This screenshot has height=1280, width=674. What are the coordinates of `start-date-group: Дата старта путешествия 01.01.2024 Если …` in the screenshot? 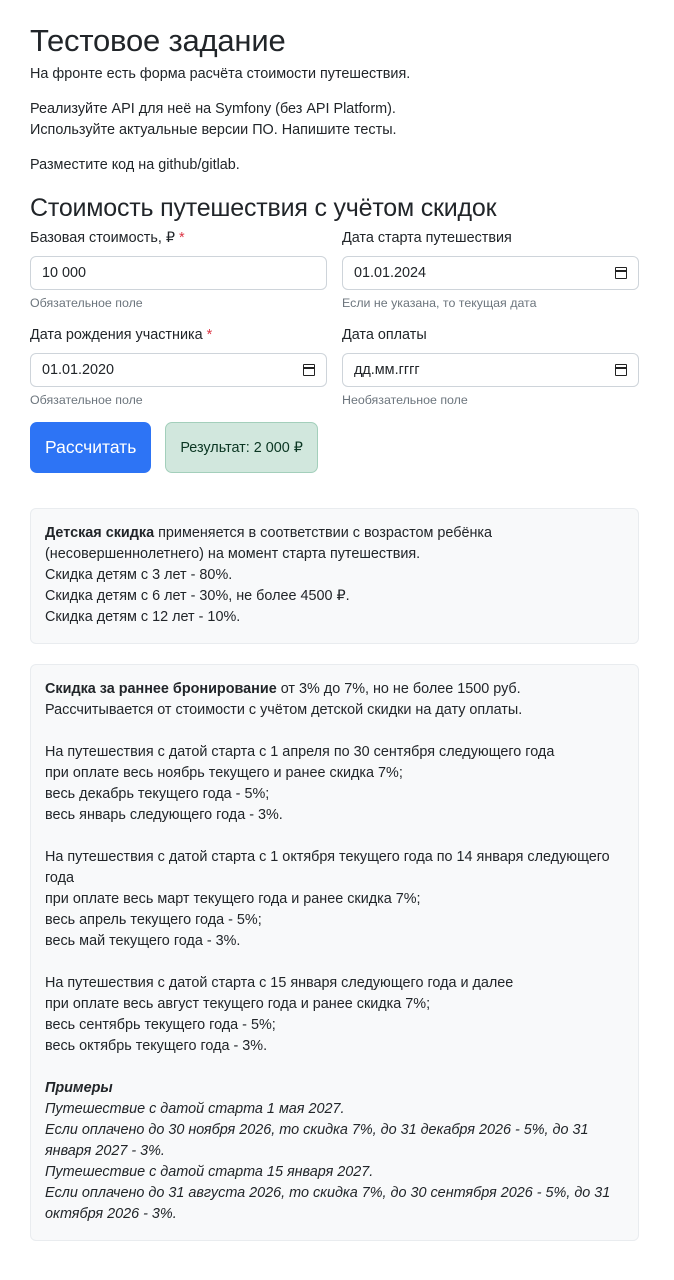 It's located at (490, 276).